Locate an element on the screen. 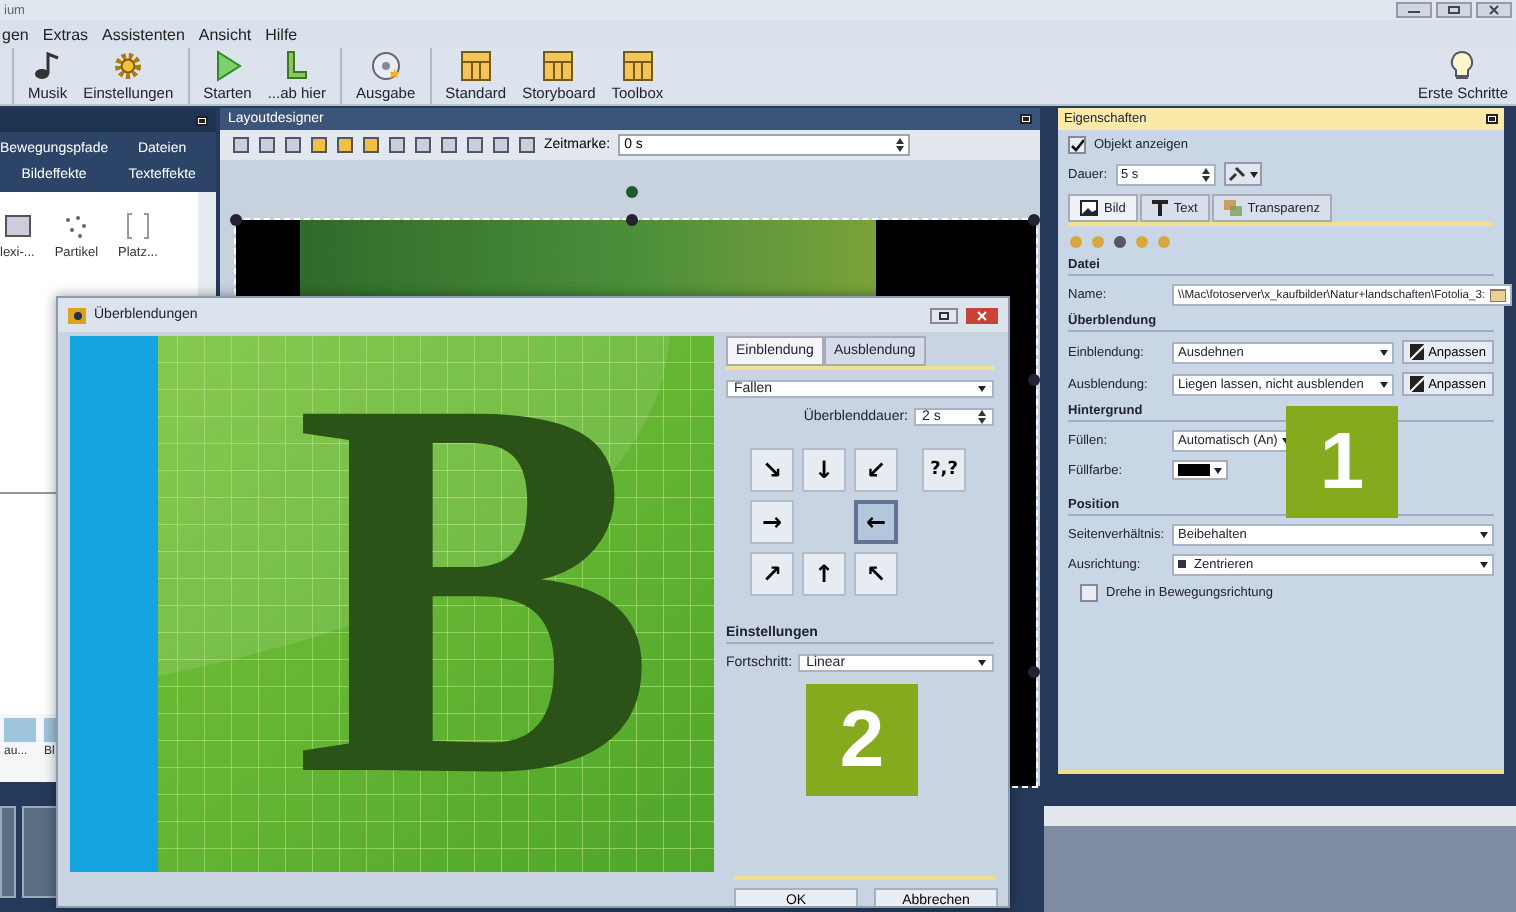 Image resolution: width=1516 pixels, height=912 pixels. link-button is located at coordinates (1242, 174).